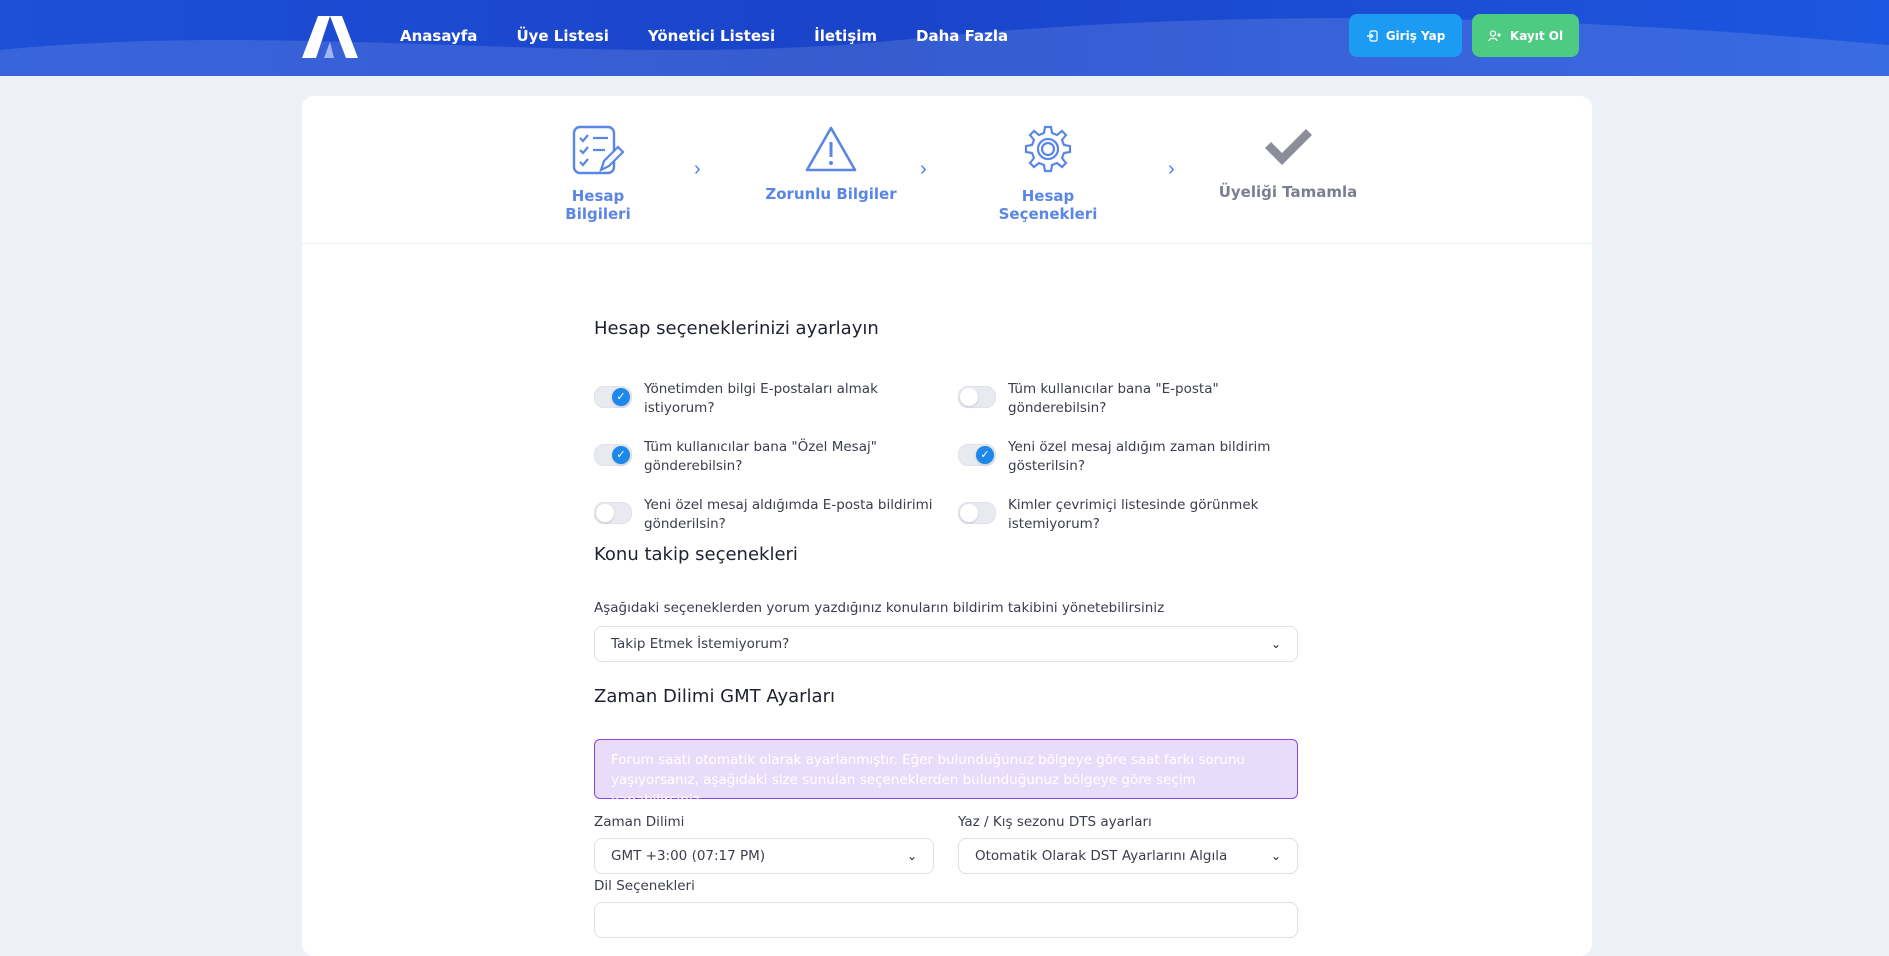 The height and width of the screenshot is (956, 1889). What do you see at coordinates (1415, 35) in the screenshot?
I see `login-label: Giriş Yap` at bounding box center [1415, 35].